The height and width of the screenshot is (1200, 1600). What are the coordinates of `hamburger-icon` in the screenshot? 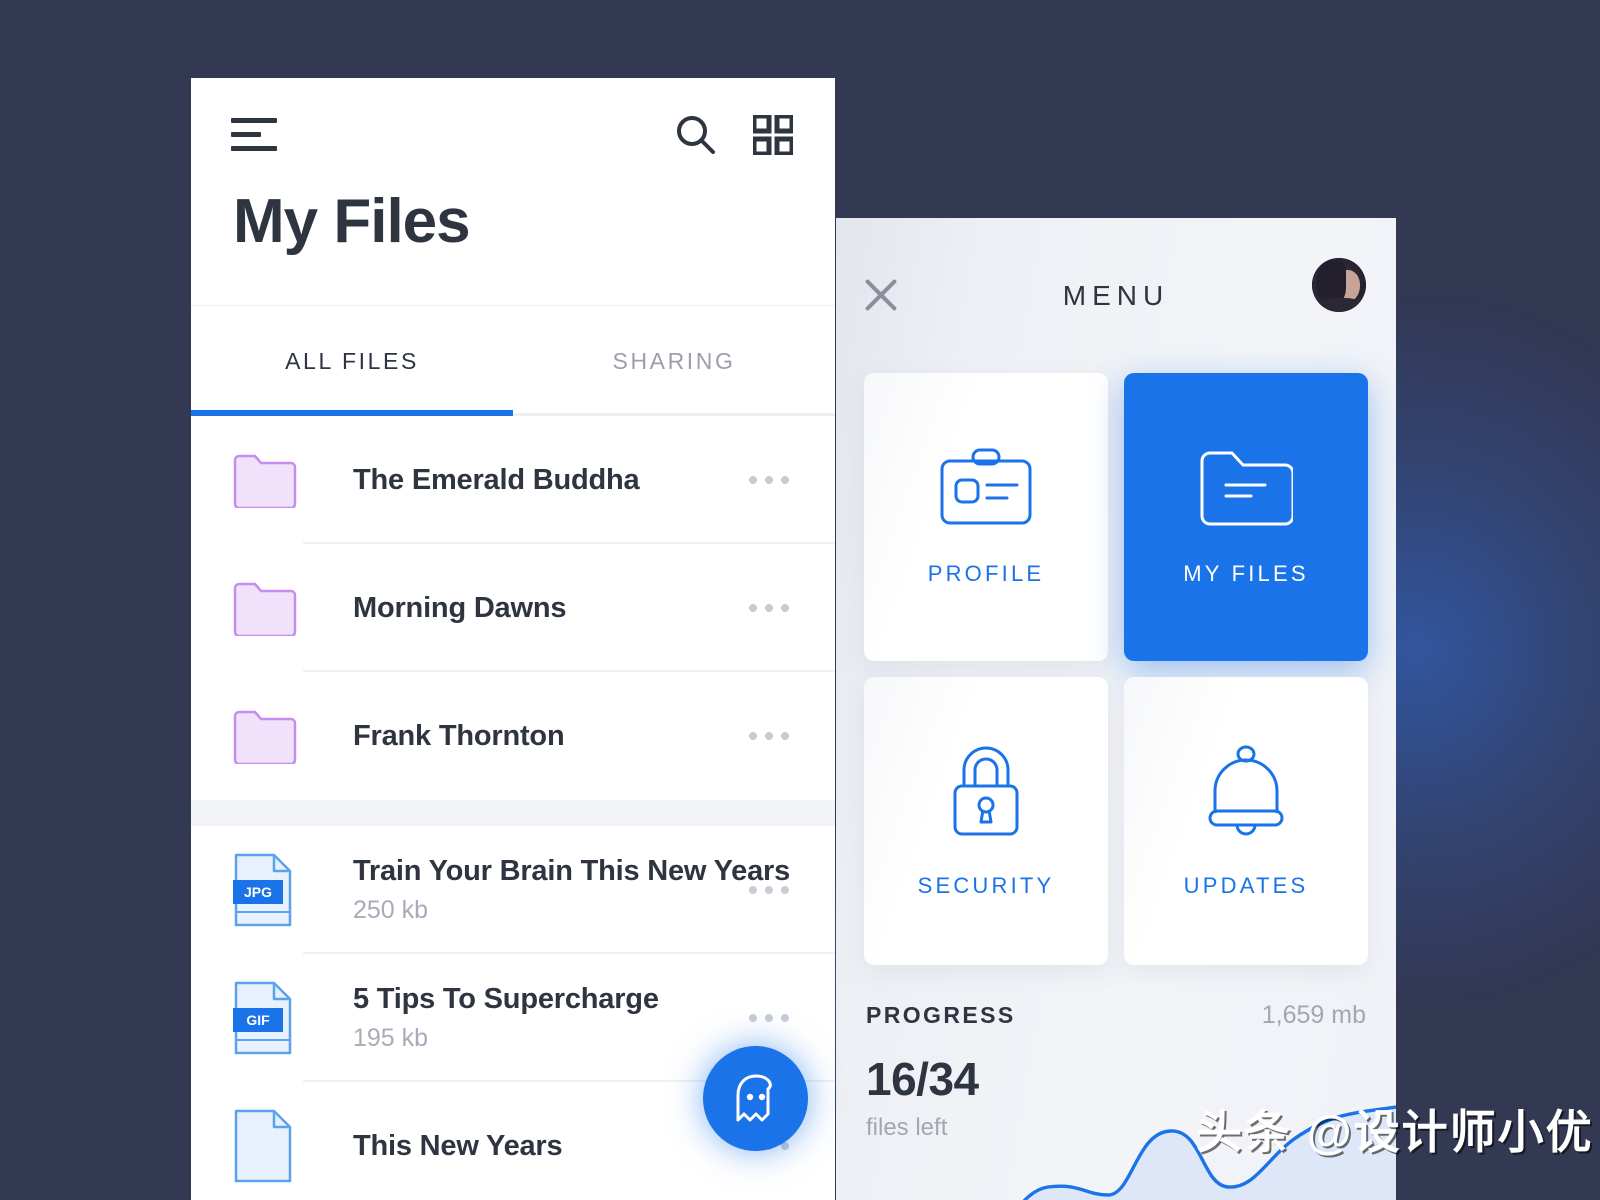 It's located at (254, 136).